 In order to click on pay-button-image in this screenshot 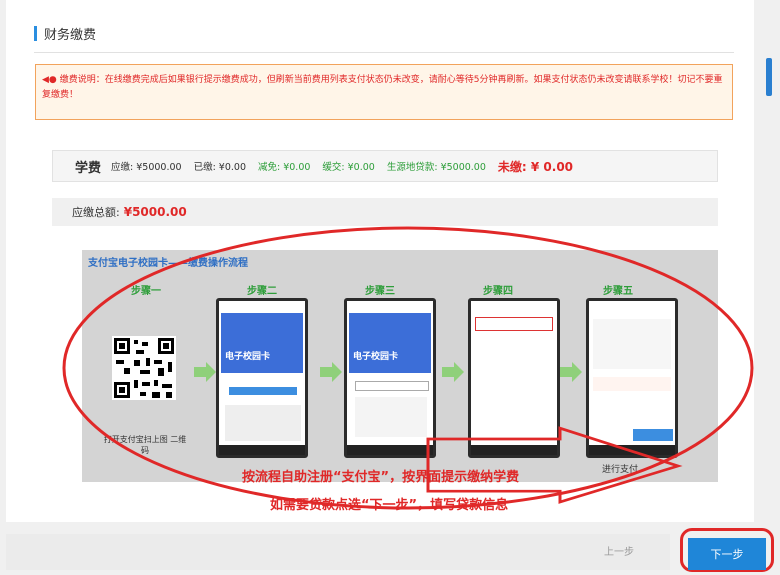, I will do `click(653, 435)`.